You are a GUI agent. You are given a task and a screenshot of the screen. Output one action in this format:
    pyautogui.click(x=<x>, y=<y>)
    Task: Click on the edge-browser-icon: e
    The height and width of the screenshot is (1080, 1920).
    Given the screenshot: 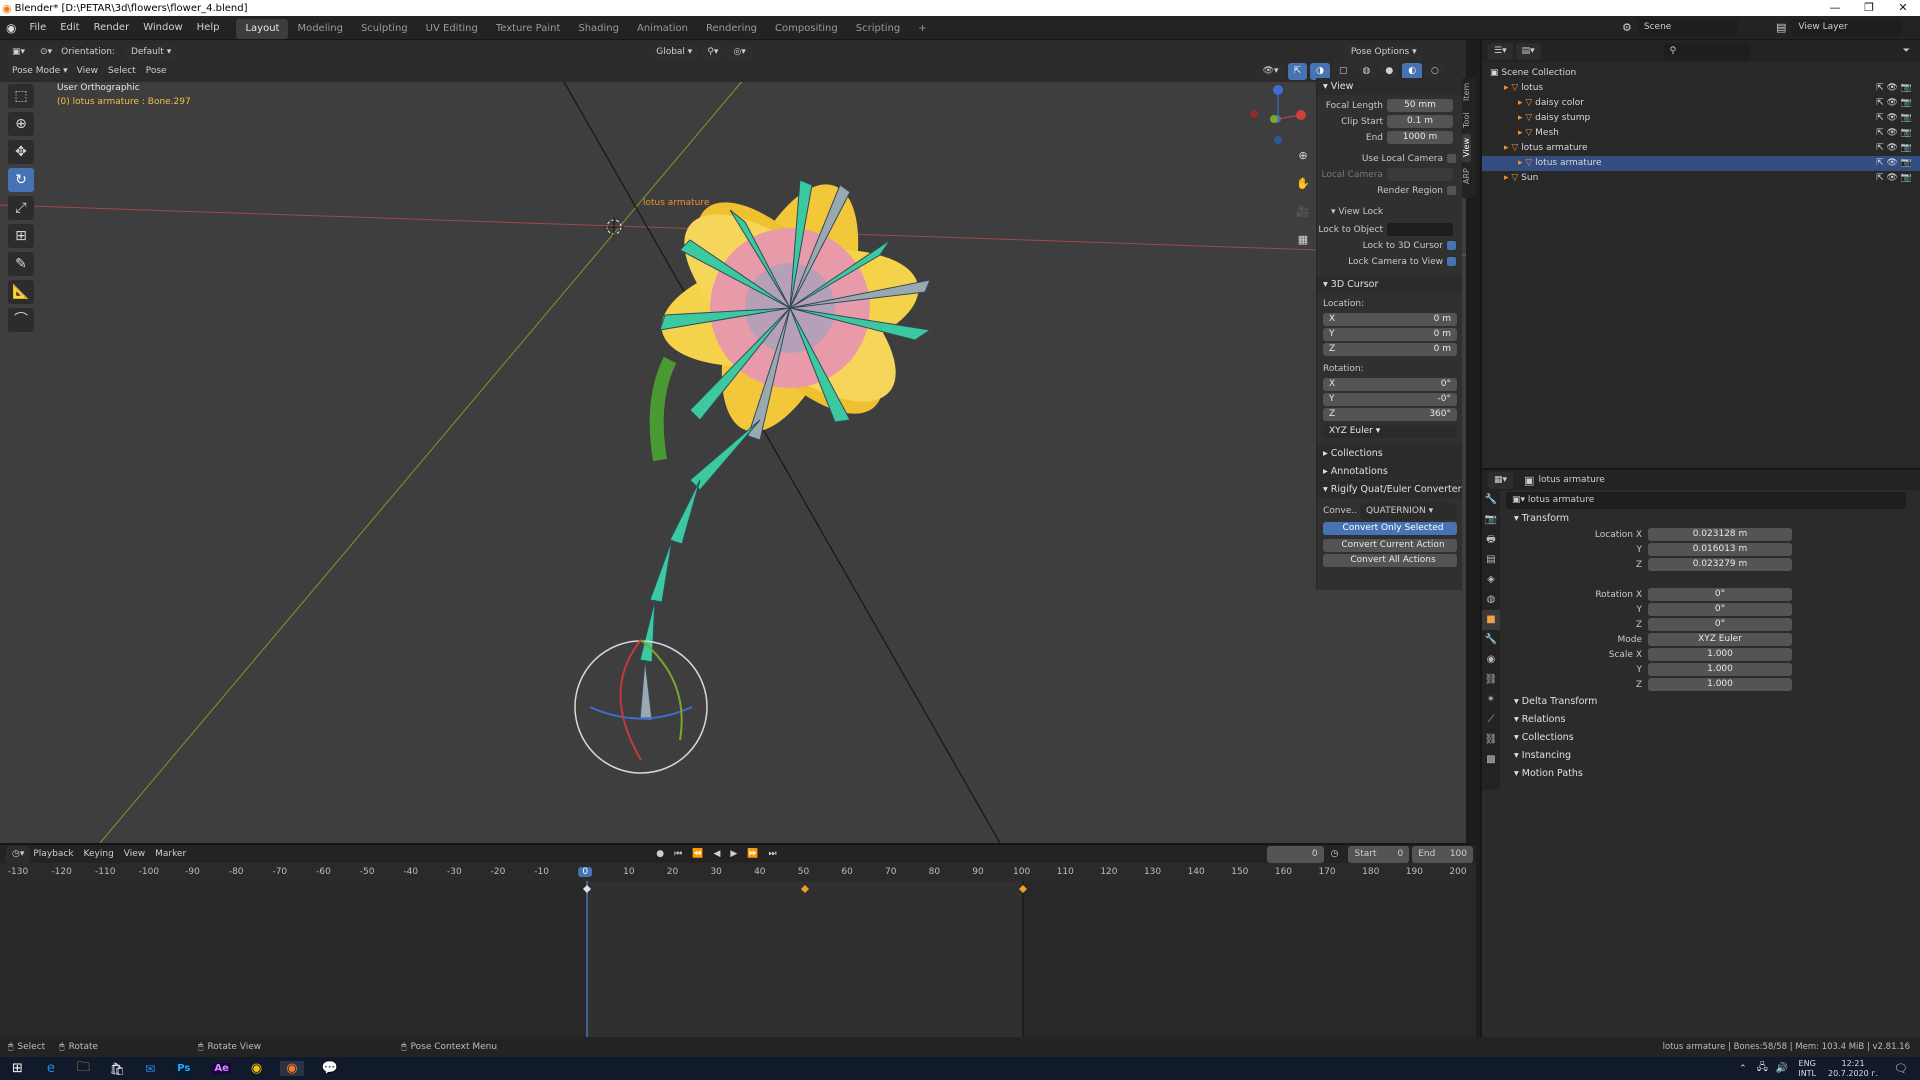 What is the action you would take?
    pyautogui.click(x=51, y=1068)
    